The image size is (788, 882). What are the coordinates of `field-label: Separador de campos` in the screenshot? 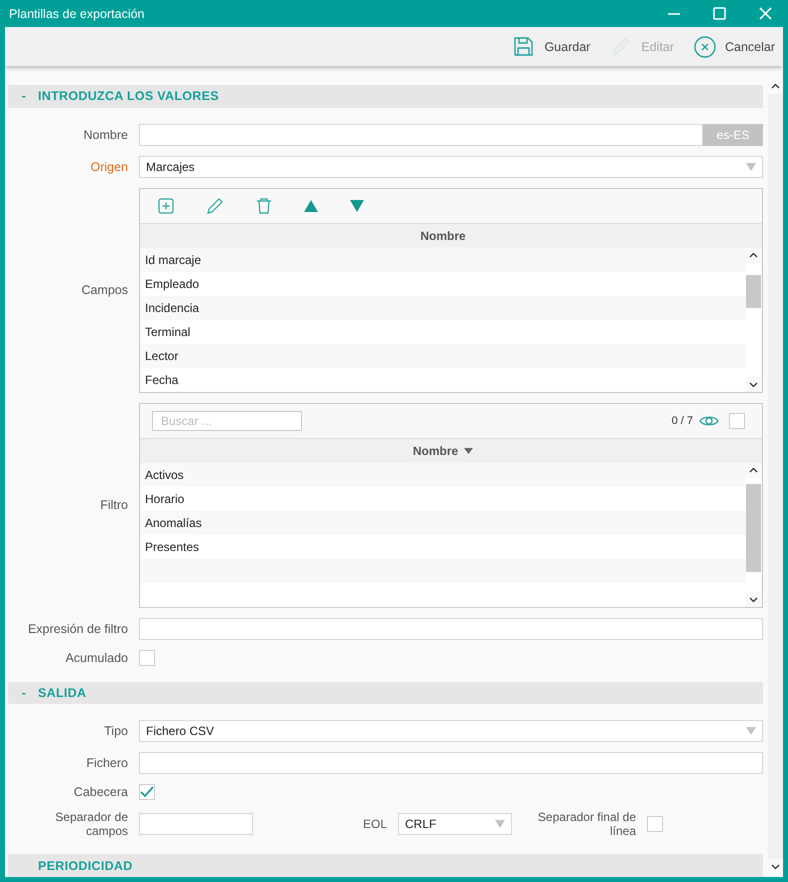 It's located at (91, 824).